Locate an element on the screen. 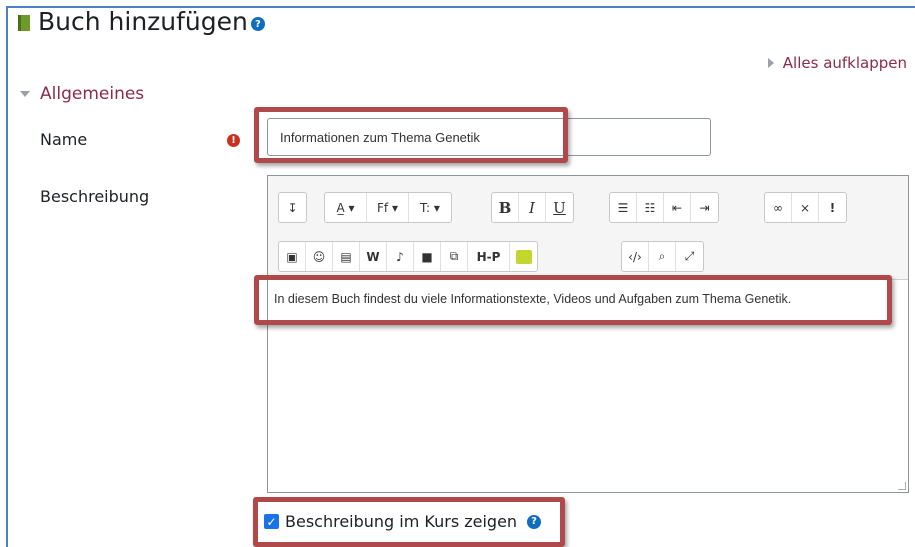  name-label: Name is located at coordinates (64, 139).